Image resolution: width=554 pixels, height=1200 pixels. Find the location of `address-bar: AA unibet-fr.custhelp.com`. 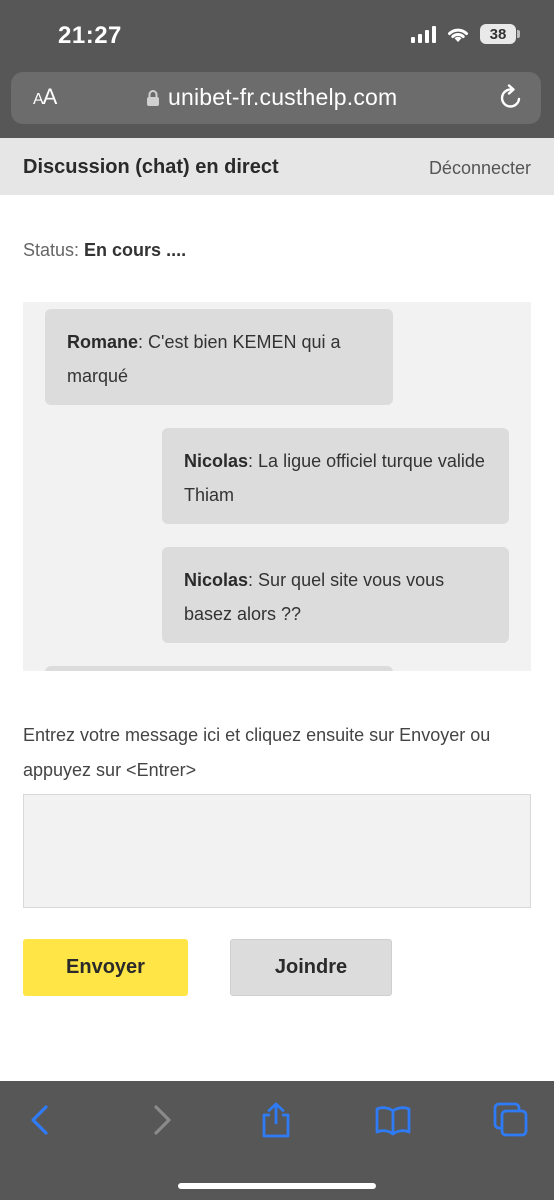

address-bar: AA unibet-fr.custhelp.com is located at coordinates (276, 98).